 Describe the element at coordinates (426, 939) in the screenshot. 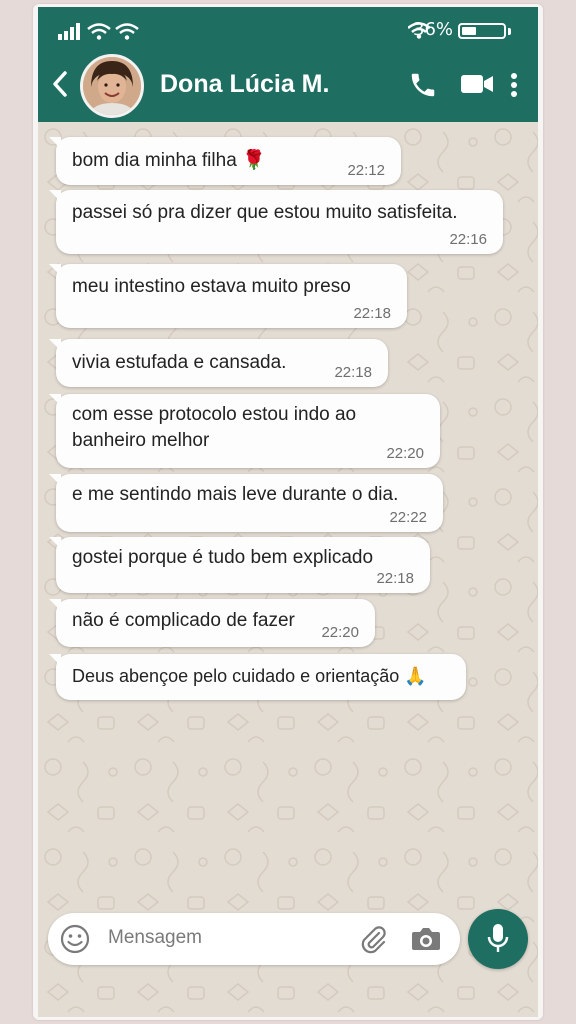

I see `camera-icon` at that location.